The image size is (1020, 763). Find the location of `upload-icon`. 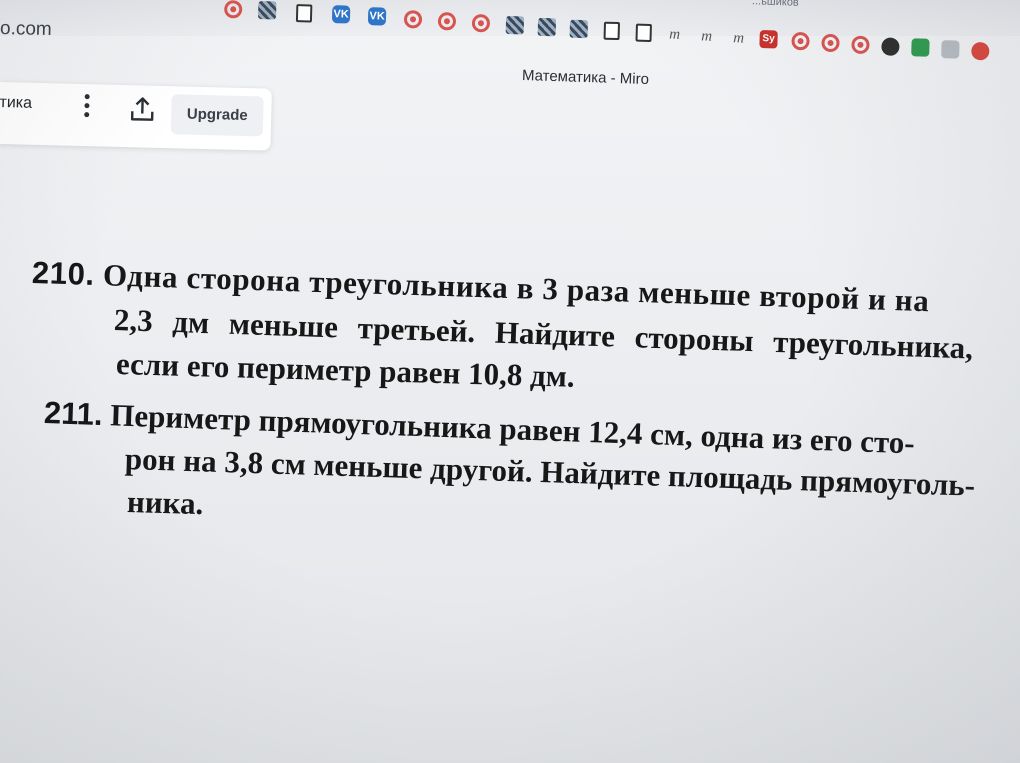

upload-icon is located at coordinates (142, 109).